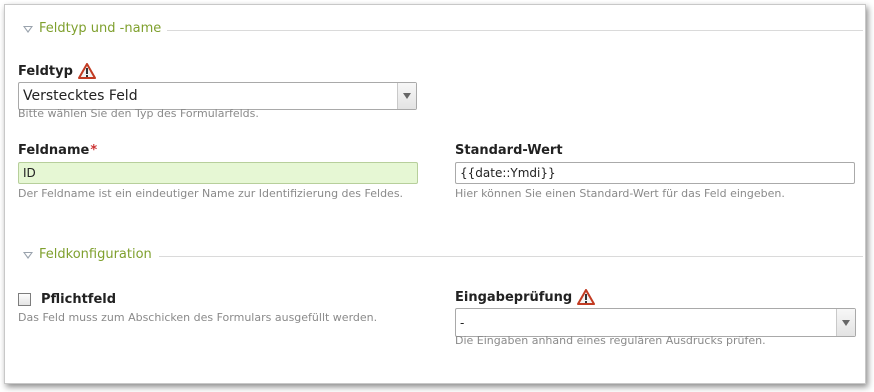 The height and width of the screenshot is (392, 874). I want to click on feldtyp-select-value: Verstecktes Feld, so click(80, 96).